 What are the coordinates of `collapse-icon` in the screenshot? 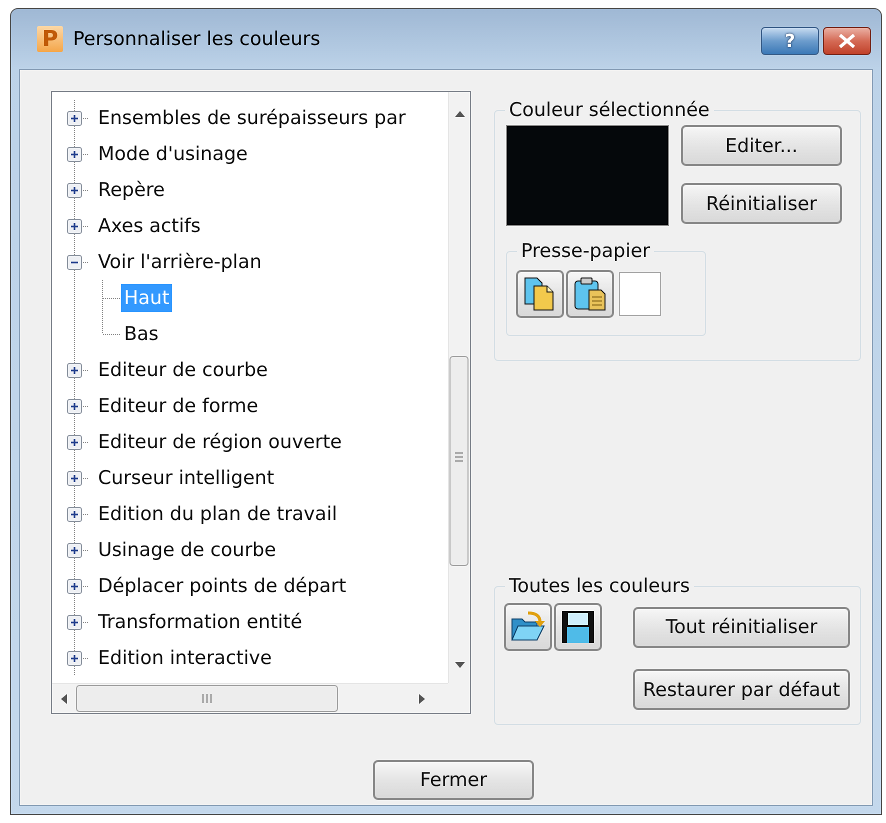 It's located at (74, 262).